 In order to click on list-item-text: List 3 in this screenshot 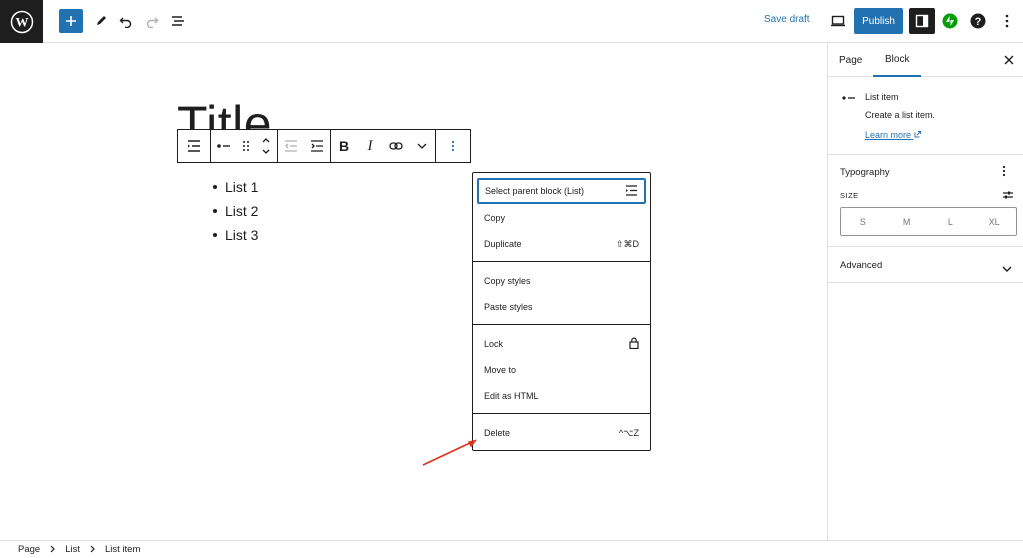, I will do `click(242, 235)`.